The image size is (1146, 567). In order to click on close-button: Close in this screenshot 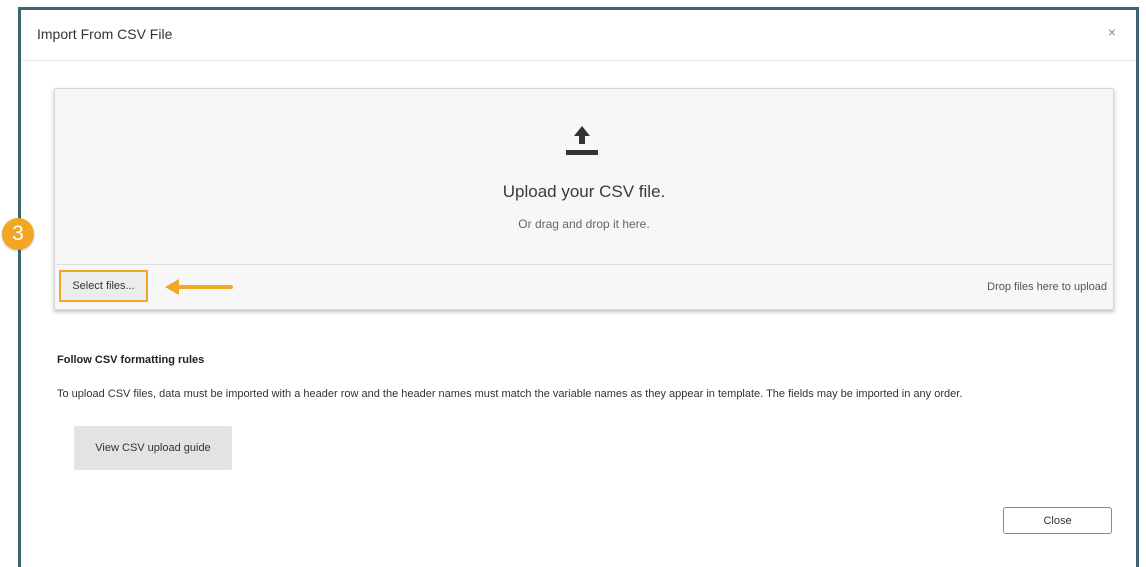, I will do `click(1057, 520)`.